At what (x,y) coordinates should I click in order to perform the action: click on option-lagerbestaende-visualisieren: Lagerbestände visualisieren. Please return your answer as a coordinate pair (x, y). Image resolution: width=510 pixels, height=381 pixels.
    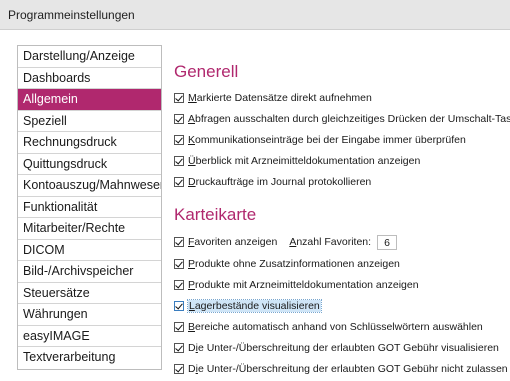
    Looking at the image, I should click on (248, 306).